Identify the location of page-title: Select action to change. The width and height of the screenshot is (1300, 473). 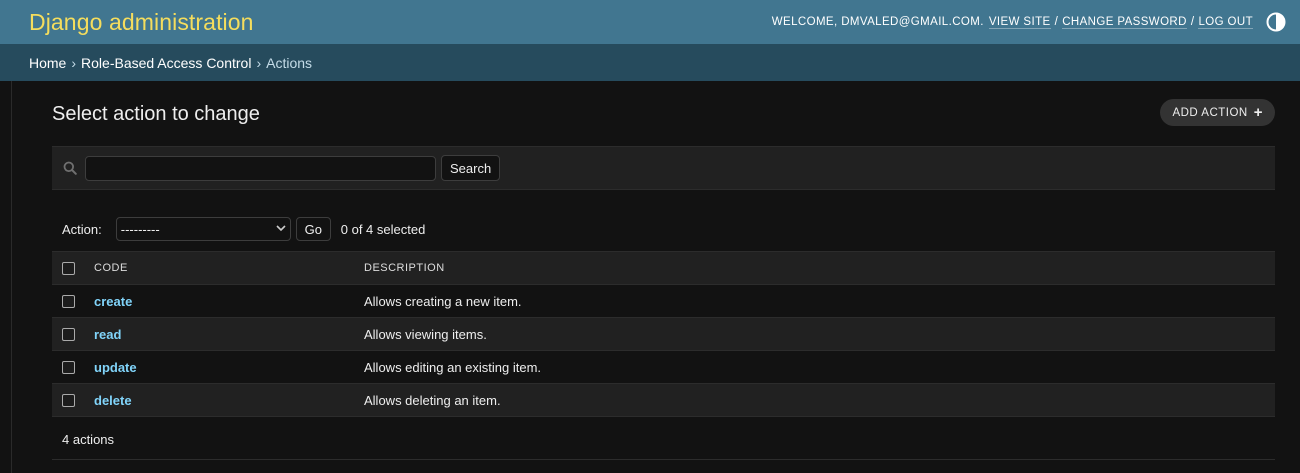
(156, 114).